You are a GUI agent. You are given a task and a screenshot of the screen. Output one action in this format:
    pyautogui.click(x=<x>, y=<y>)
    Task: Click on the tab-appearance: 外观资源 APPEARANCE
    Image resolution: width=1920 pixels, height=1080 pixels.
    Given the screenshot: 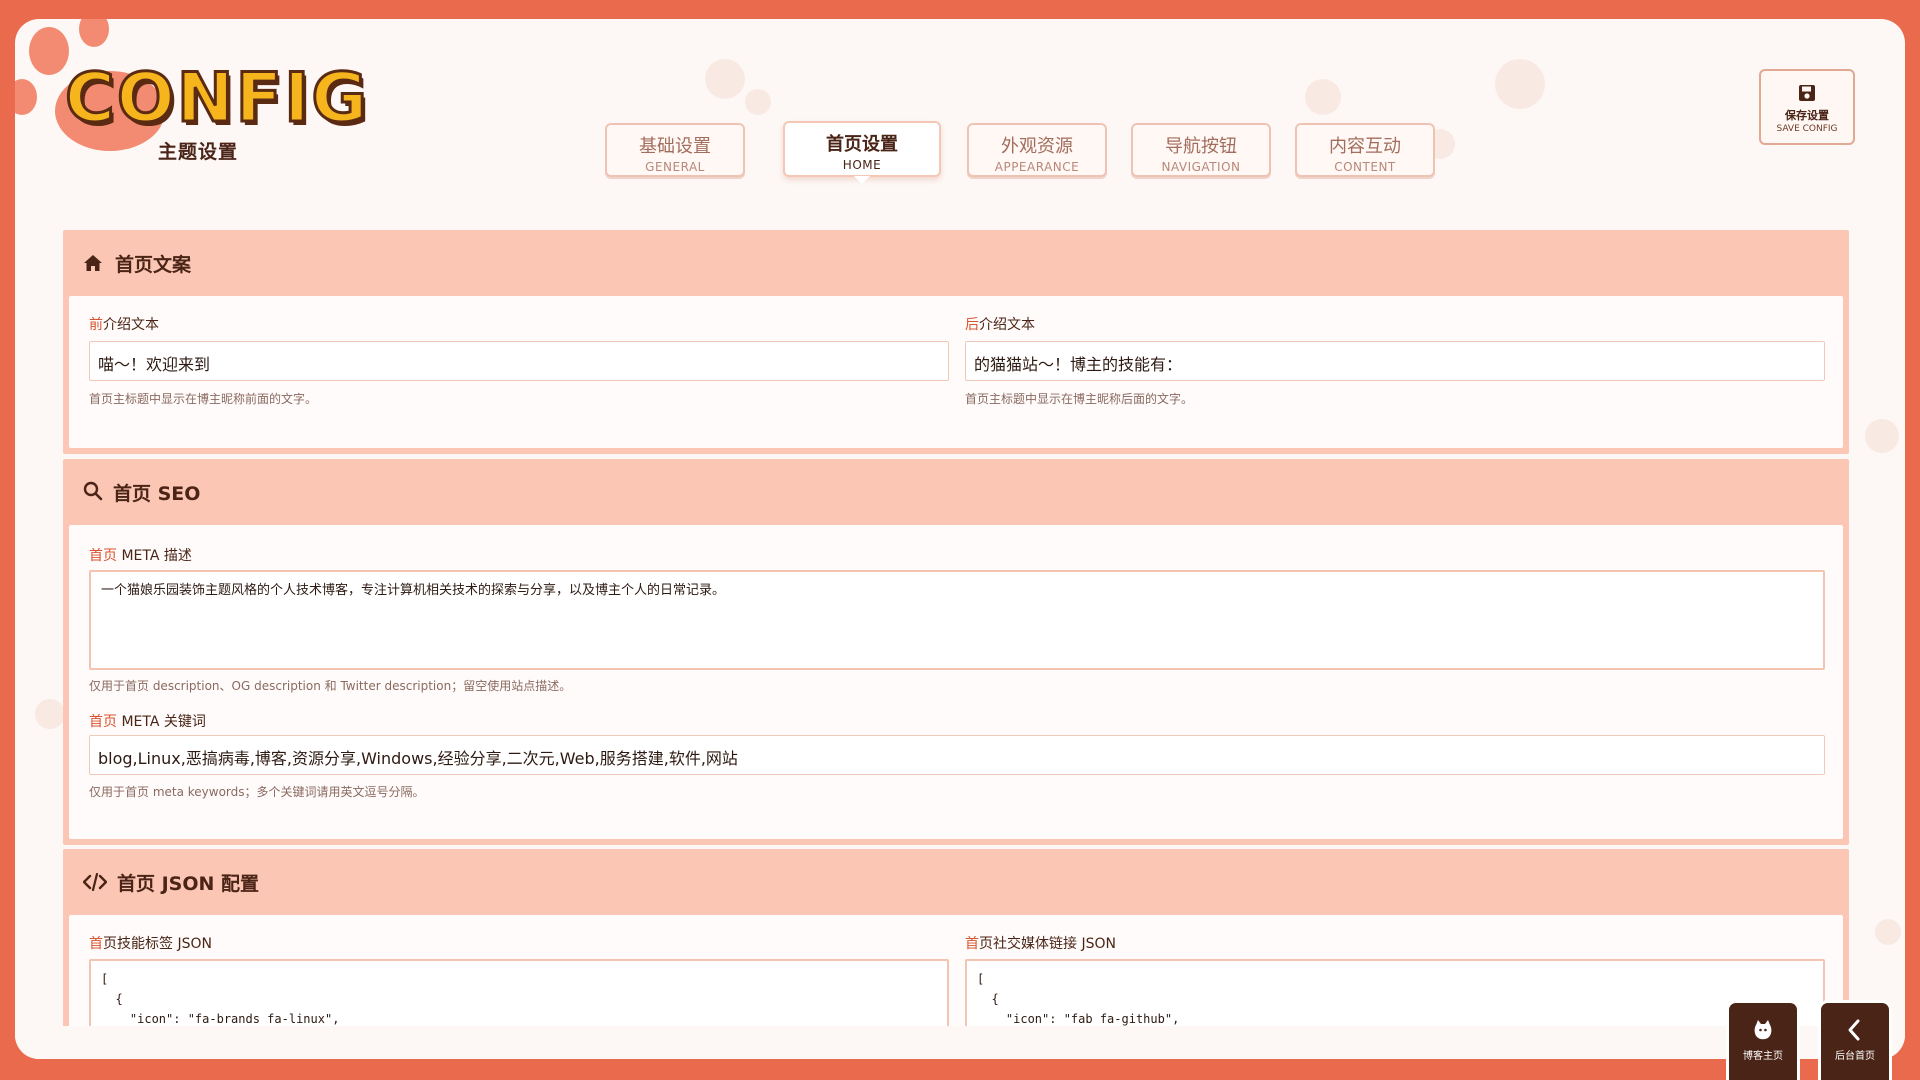 What is the action you would take?
    pyautogui.click(x=1037, y=150)
    